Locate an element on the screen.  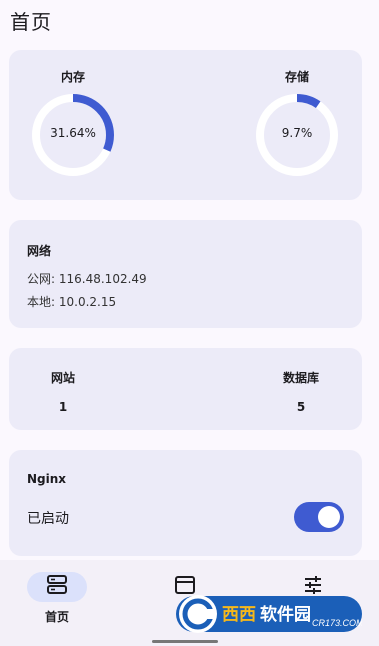
dashboard-icon is located at coordinates (57, 587).